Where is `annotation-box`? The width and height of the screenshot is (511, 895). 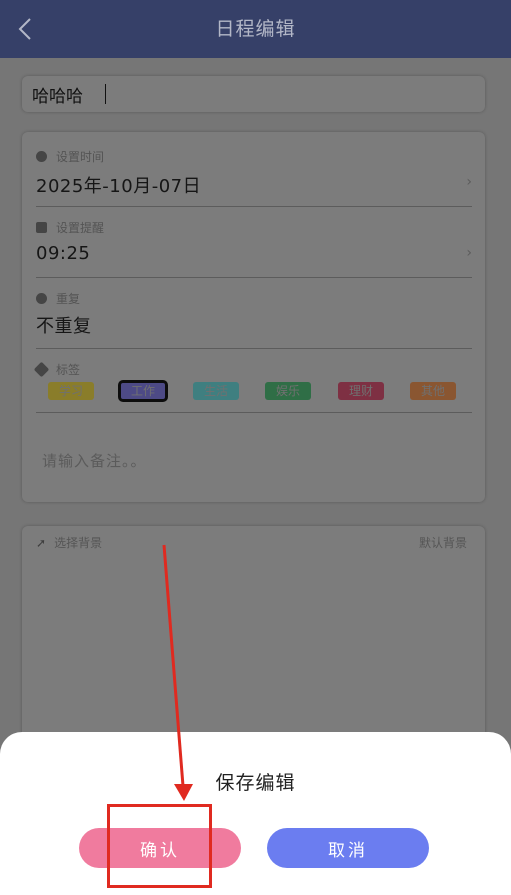
annotation-box is located at coordinates (159, 846).